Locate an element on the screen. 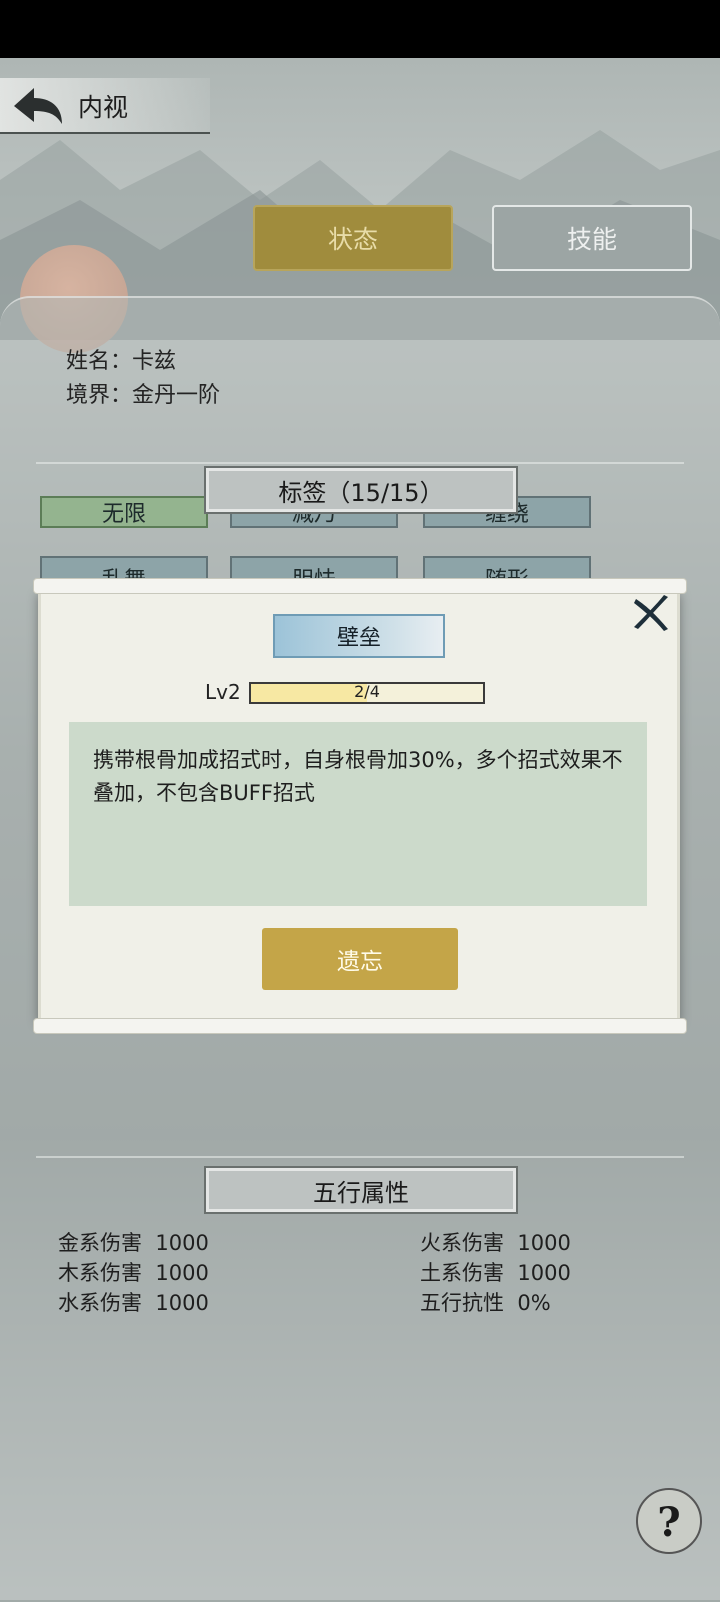 Image resolution: width=720 pixels, height=1602 pixels. stat-earth: 土系伤害 1000 is located at coordinates (495, 1272).